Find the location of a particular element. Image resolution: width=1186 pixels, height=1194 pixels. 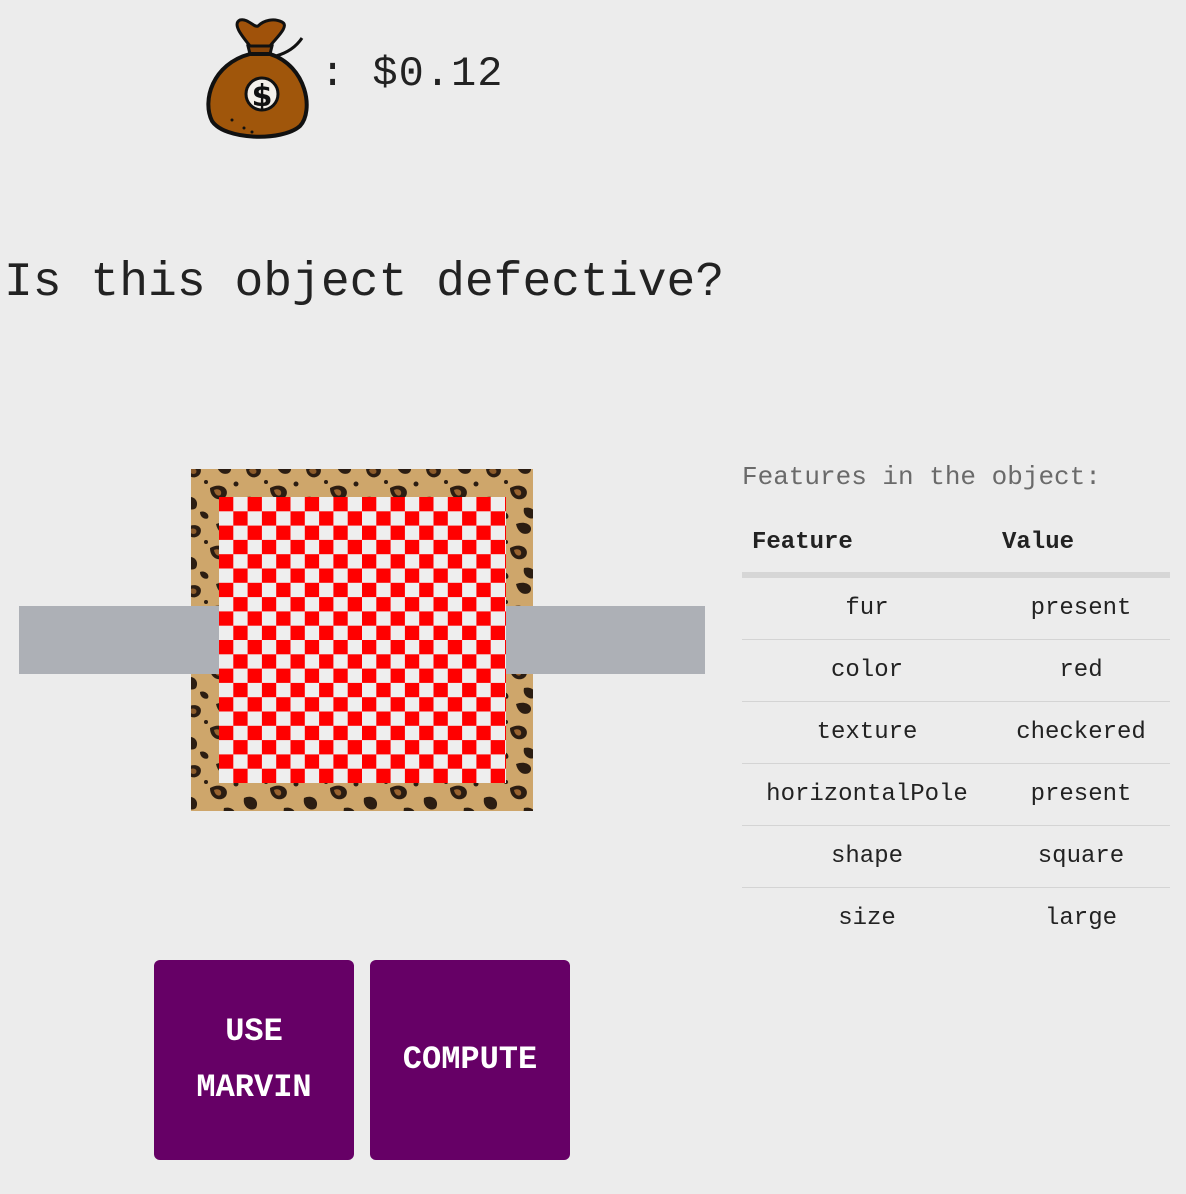

use-marvin-label-line1: USE is located at coordinates (254, 1031).